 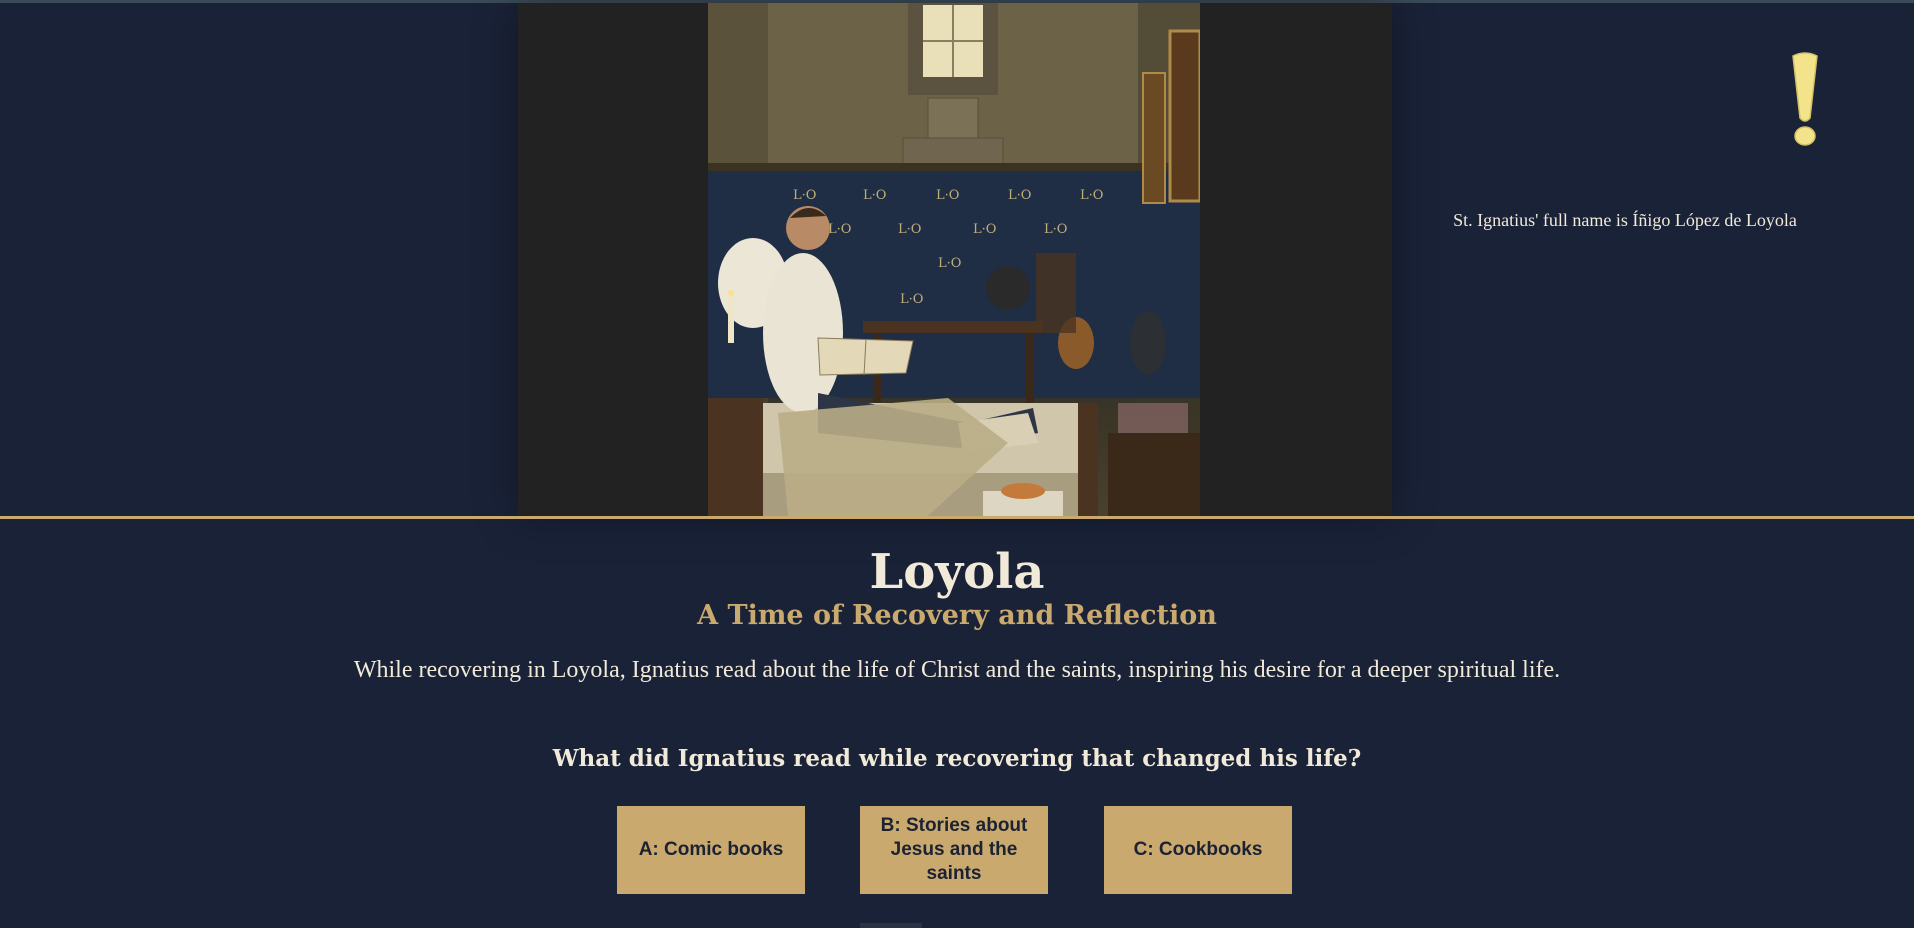 I want to click on page-title: Loyola, so click(x=957, y=572).